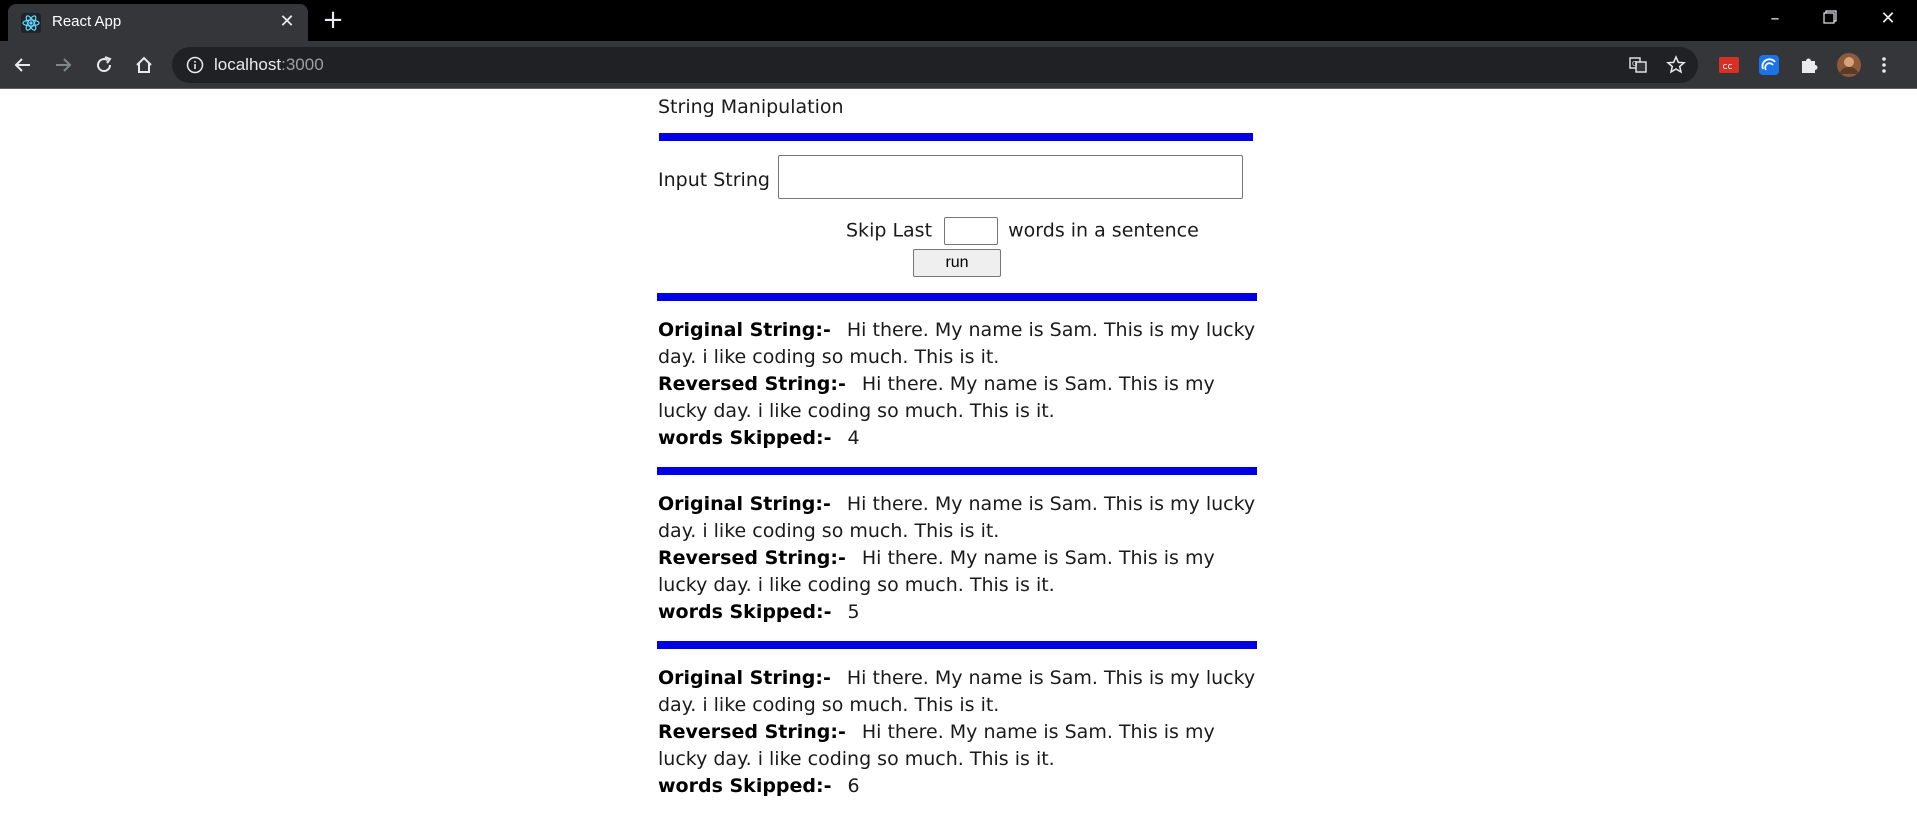 This screenshot has width=1917, height=828. What do you see at coordinates (1775, 19) in the screenshot?
I see `minimize-icon: –` at bounding box center [1775, 19].